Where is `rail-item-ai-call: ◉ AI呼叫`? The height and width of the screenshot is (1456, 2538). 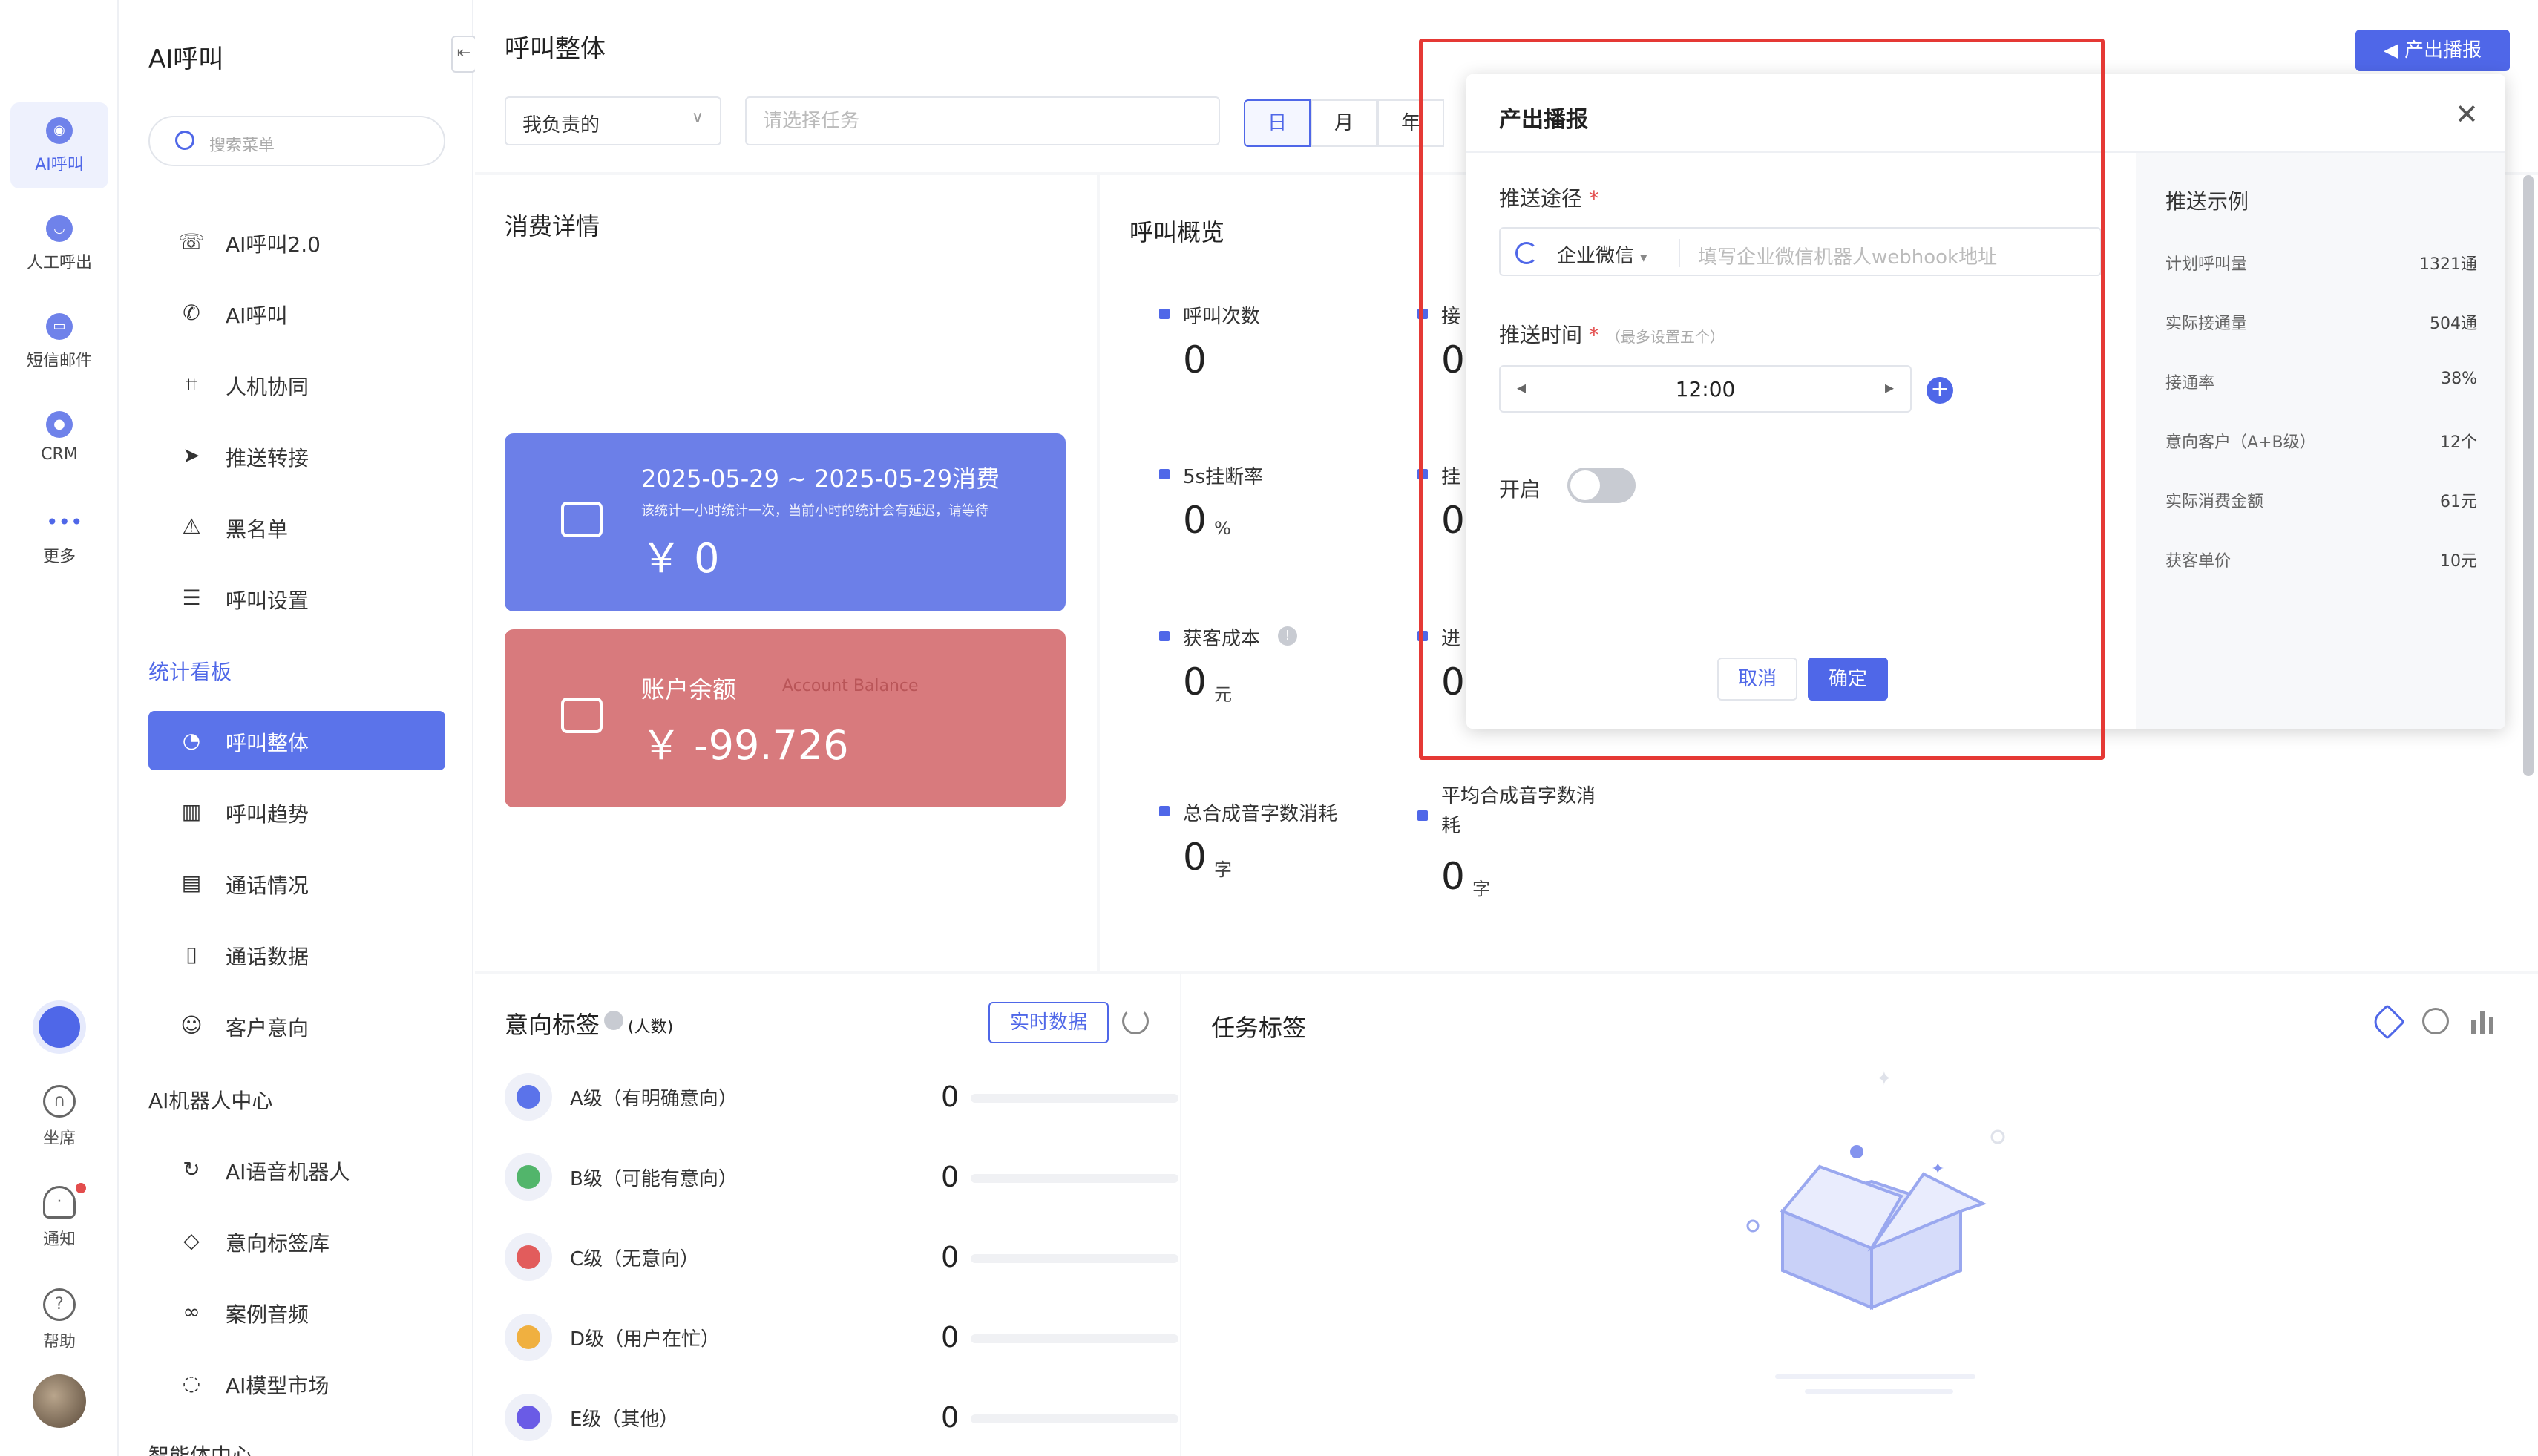 rail-item-ai-call: ◉ AI呼叫 is located at coordinates (59, 145).